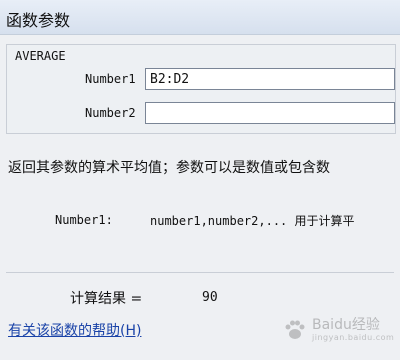 Image resolution: width=400 pixels, height=360 pixels. Describe the element at coordinates (200, 272) in the screenshot. I see `divider` at that location.